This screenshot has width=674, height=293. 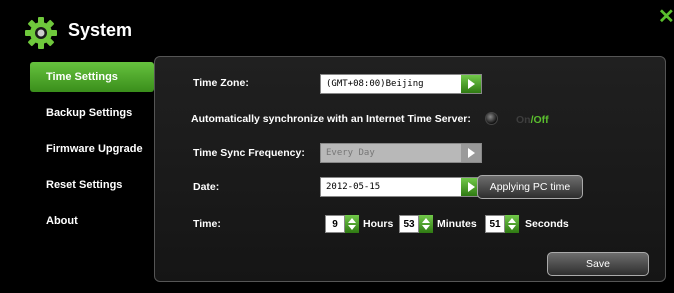 I want to click on on-option: On, so click(x=523, y=120).